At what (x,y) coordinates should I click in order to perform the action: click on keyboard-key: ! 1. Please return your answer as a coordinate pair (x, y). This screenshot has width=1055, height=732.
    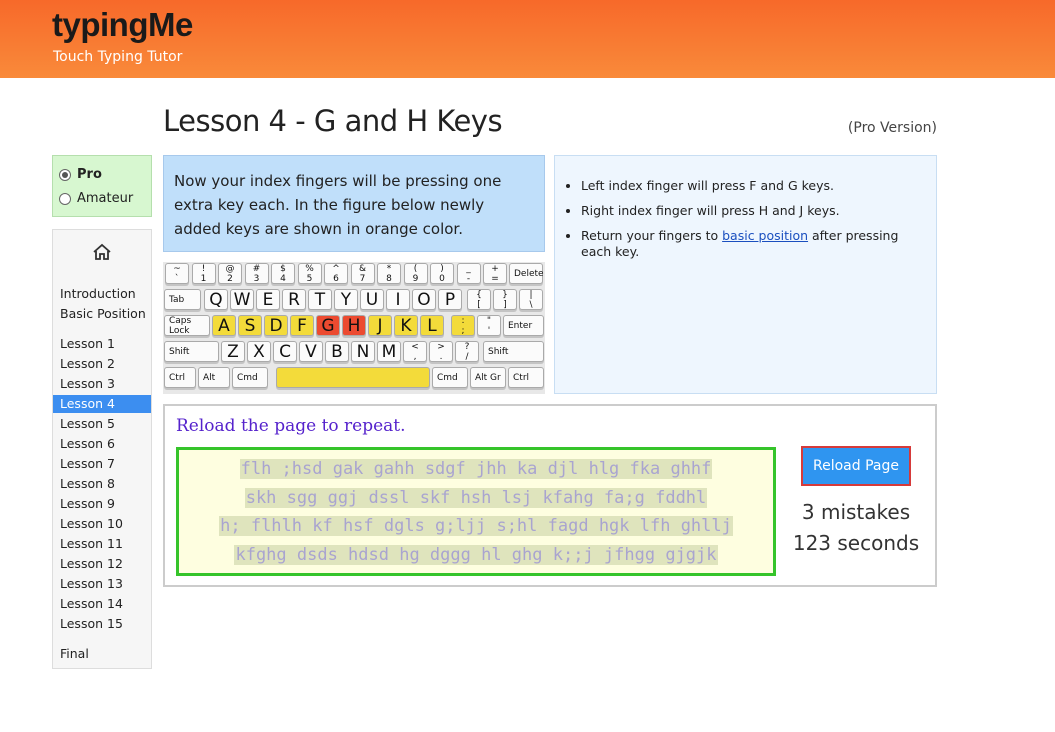
    Looking at the image, I should click on (203, 273).